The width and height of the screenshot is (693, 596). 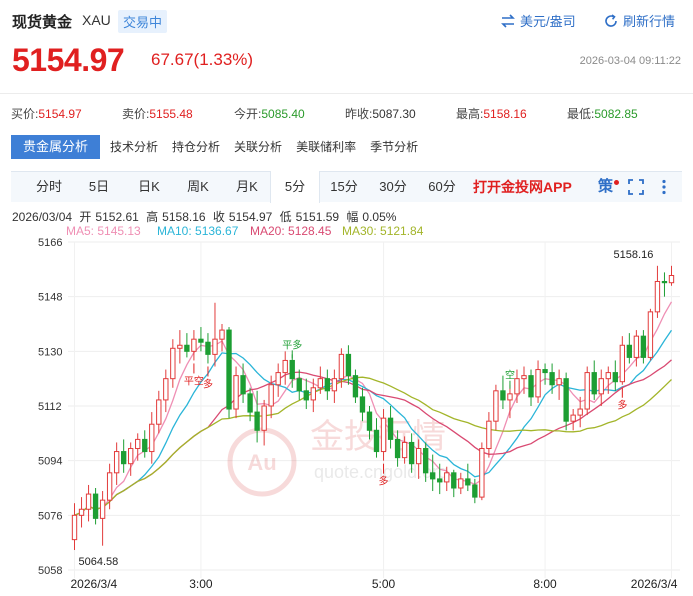 What do you see at coordinates (42, 217) in the screenshot?
I see `ohlc-date: 2026/03/04` at bounding box center [42, 217].